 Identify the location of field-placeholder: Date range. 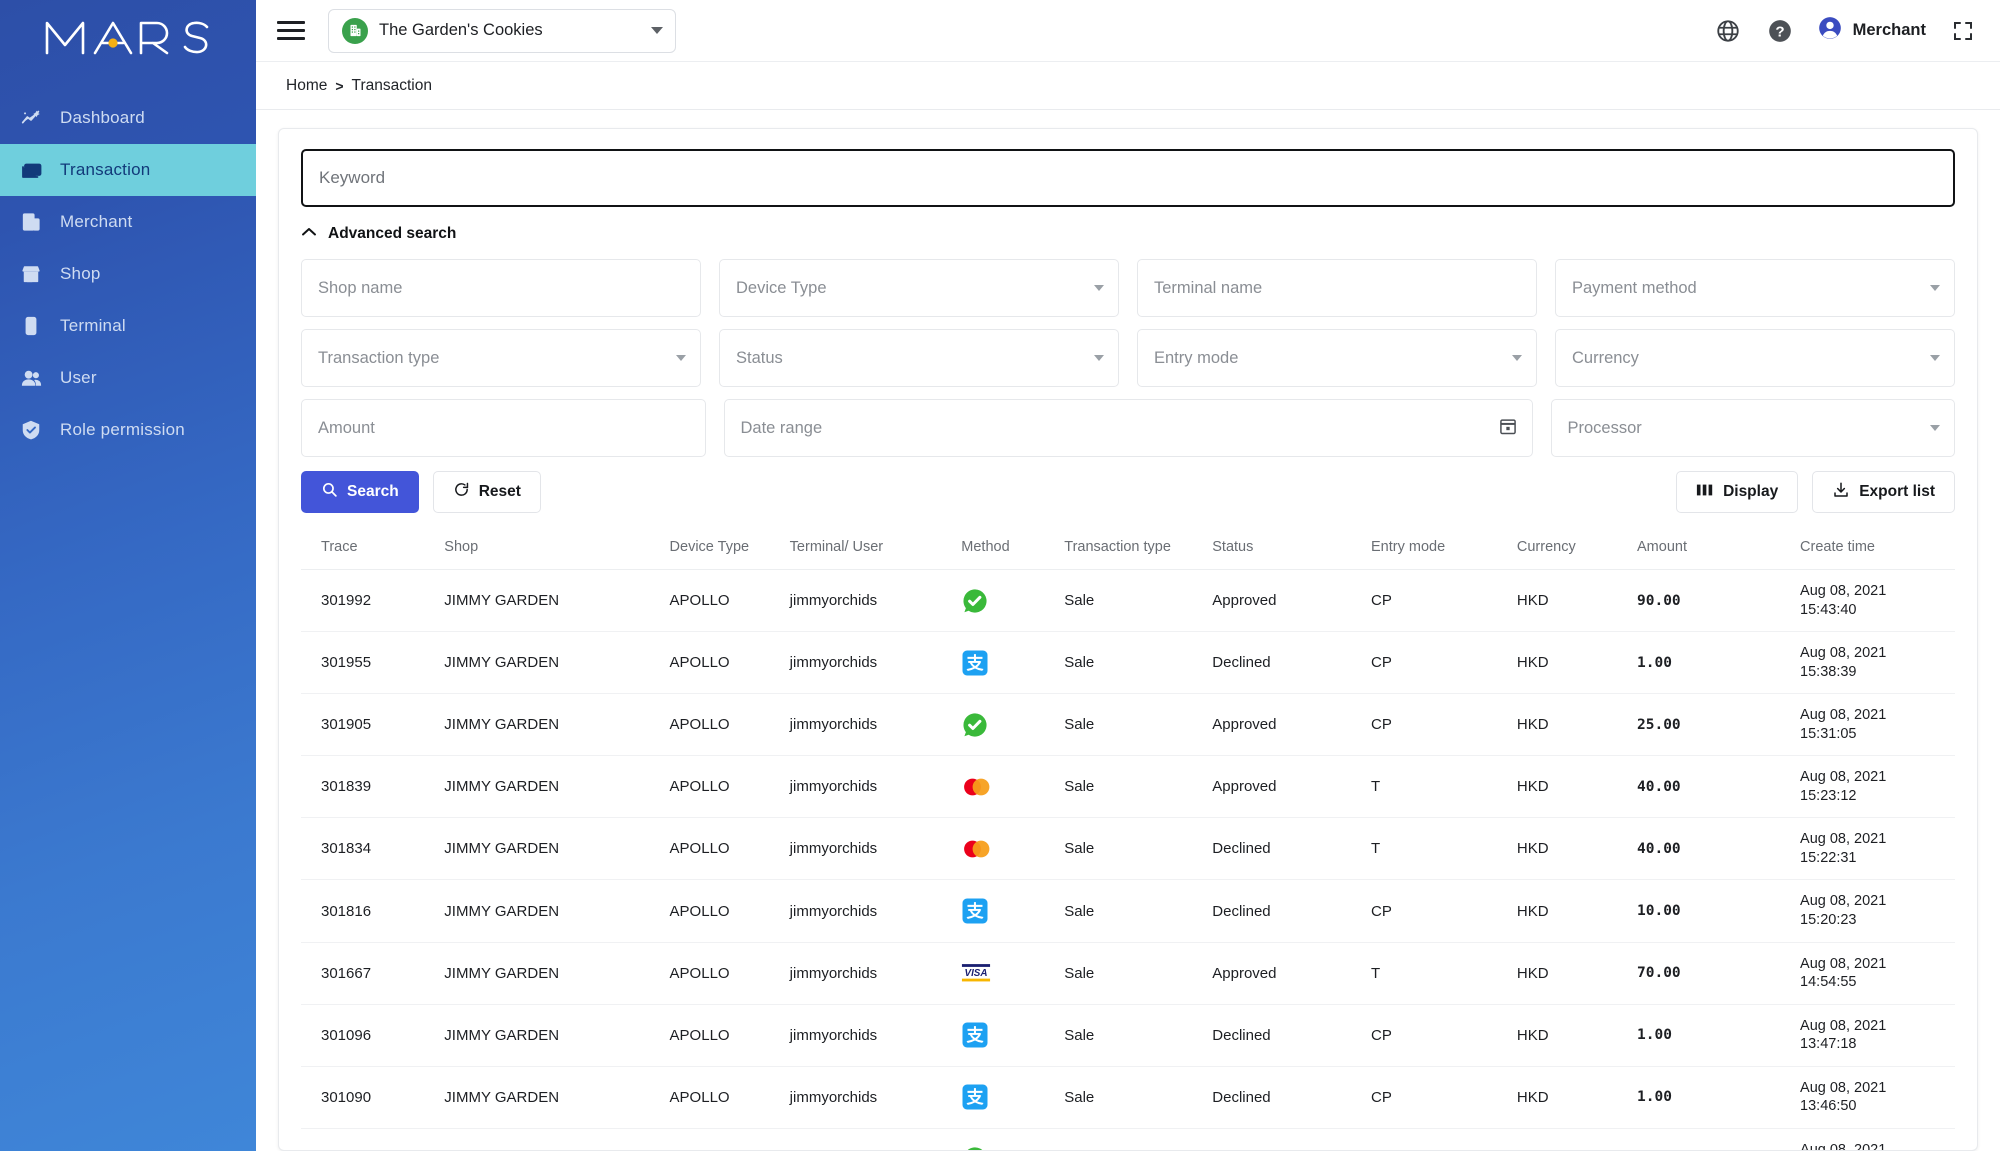
(781, 427).